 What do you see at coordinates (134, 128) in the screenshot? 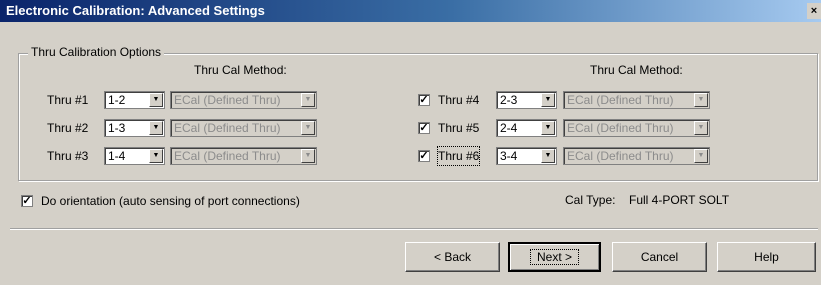
I see `thru-2-ports-select: 1-3 ▼` at bounding box center [134, 128].